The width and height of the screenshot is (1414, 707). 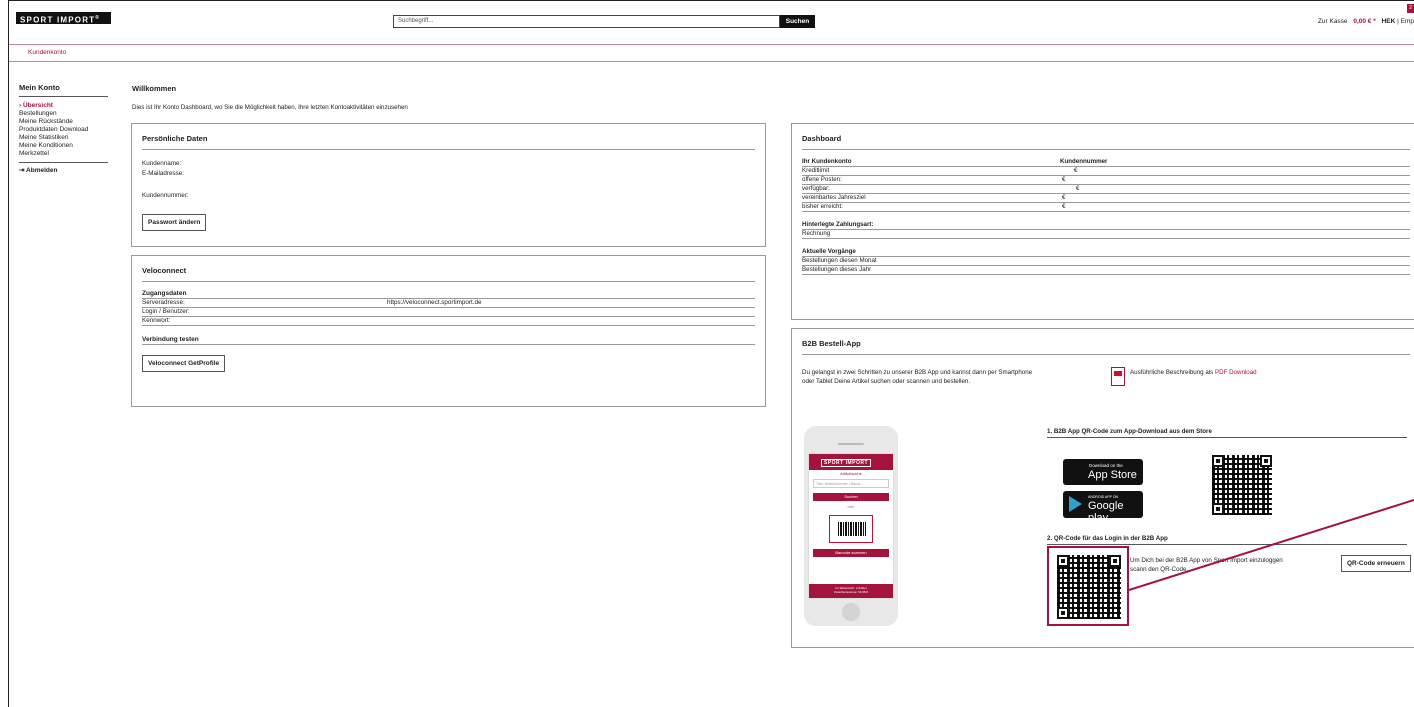 I want to click on login-qr-text-2: scann den QR-Code., so click(x=1159, y=569).